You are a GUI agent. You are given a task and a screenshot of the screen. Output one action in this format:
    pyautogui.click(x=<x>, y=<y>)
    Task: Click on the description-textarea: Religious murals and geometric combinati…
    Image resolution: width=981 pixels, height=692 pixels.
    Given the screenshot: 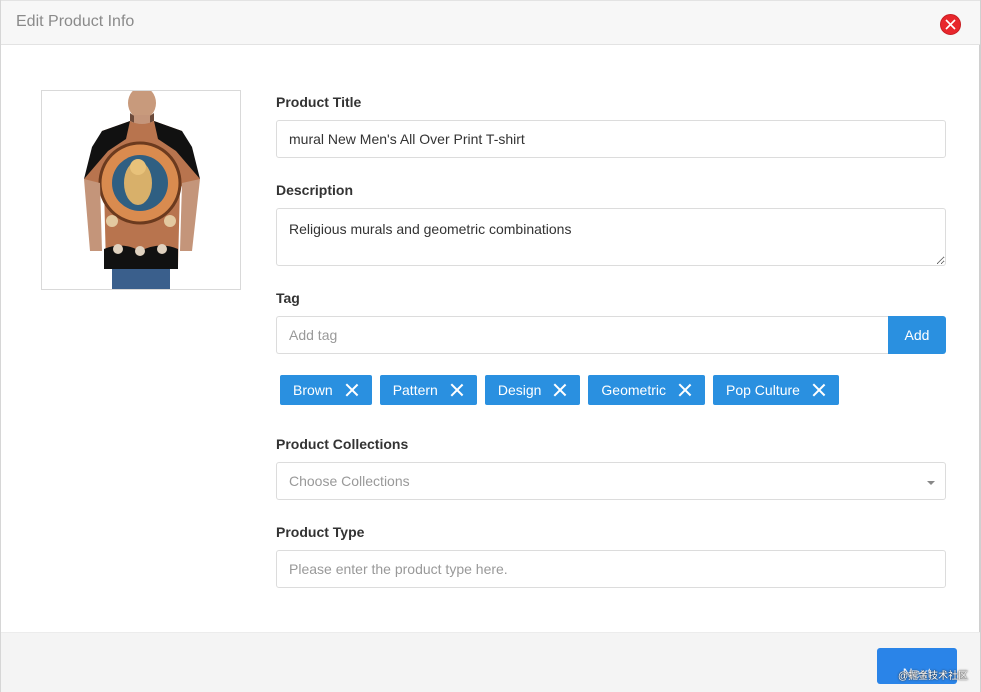 What is the action you would take?
    pyautogui.click(x=611, y=237)
    